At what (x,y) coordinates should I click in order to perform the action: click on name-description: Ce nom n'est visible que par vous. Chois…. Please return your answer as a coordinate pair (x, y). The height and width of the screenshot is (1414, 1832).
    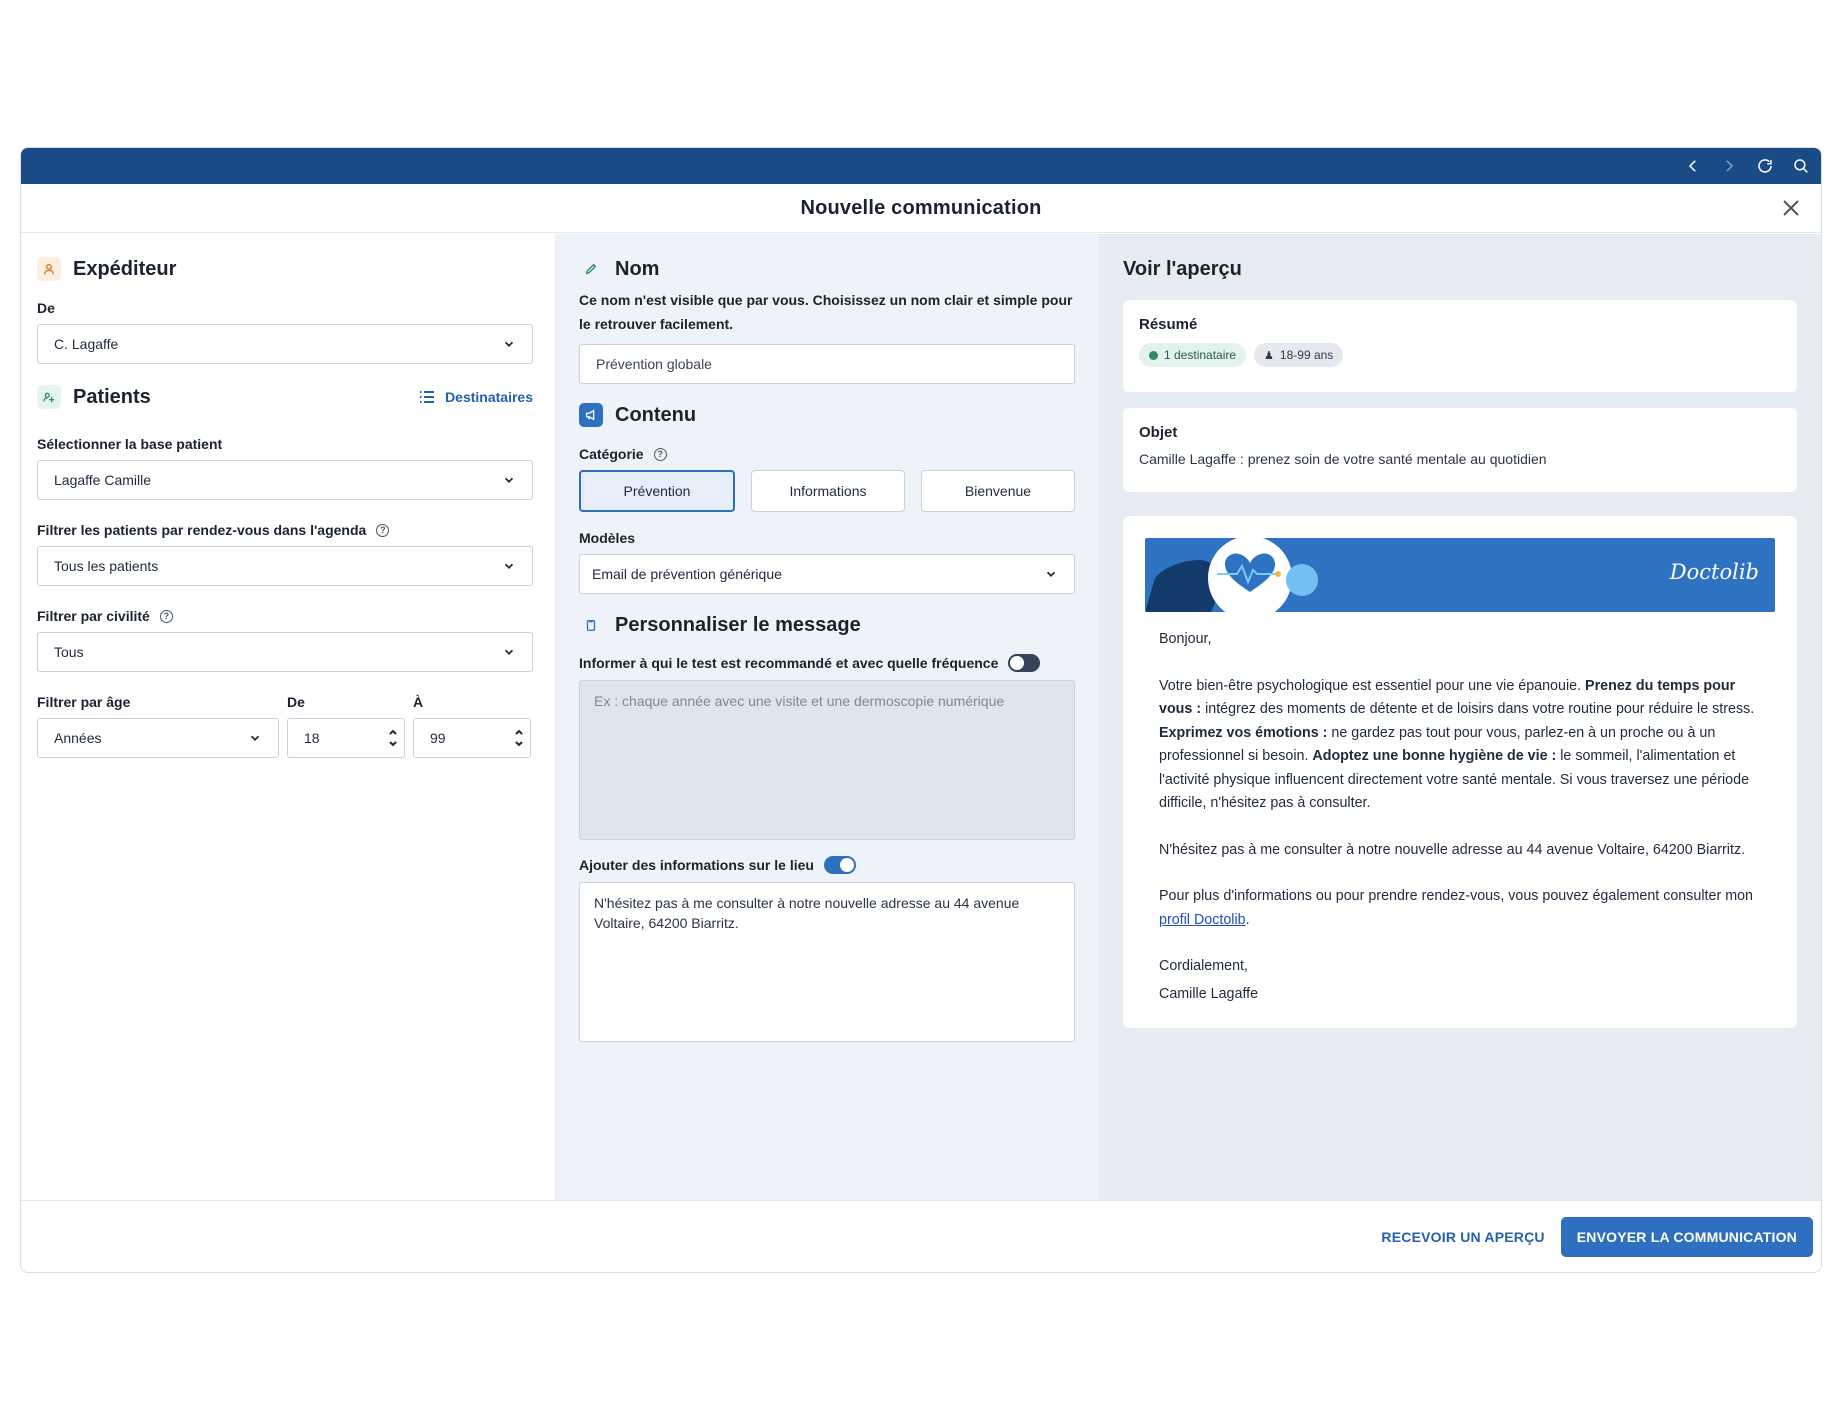
    Looking at the image, I should click on (826, 312).